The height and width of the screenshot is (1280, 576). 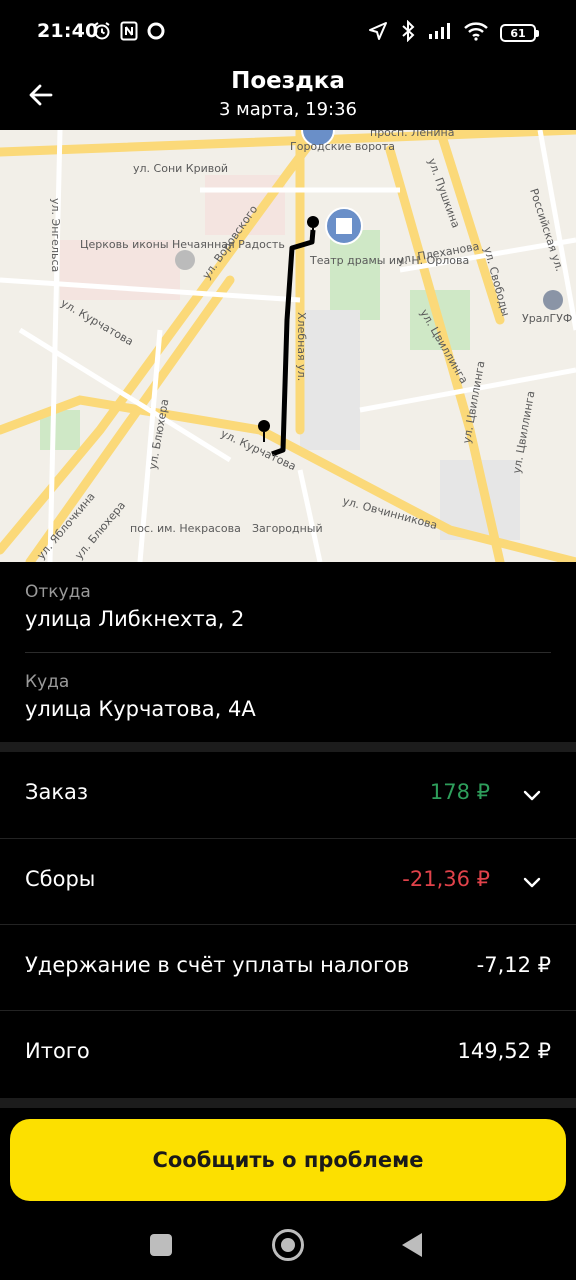 I want to click on map-label: УралГУФ, so click(x=547, y=318).